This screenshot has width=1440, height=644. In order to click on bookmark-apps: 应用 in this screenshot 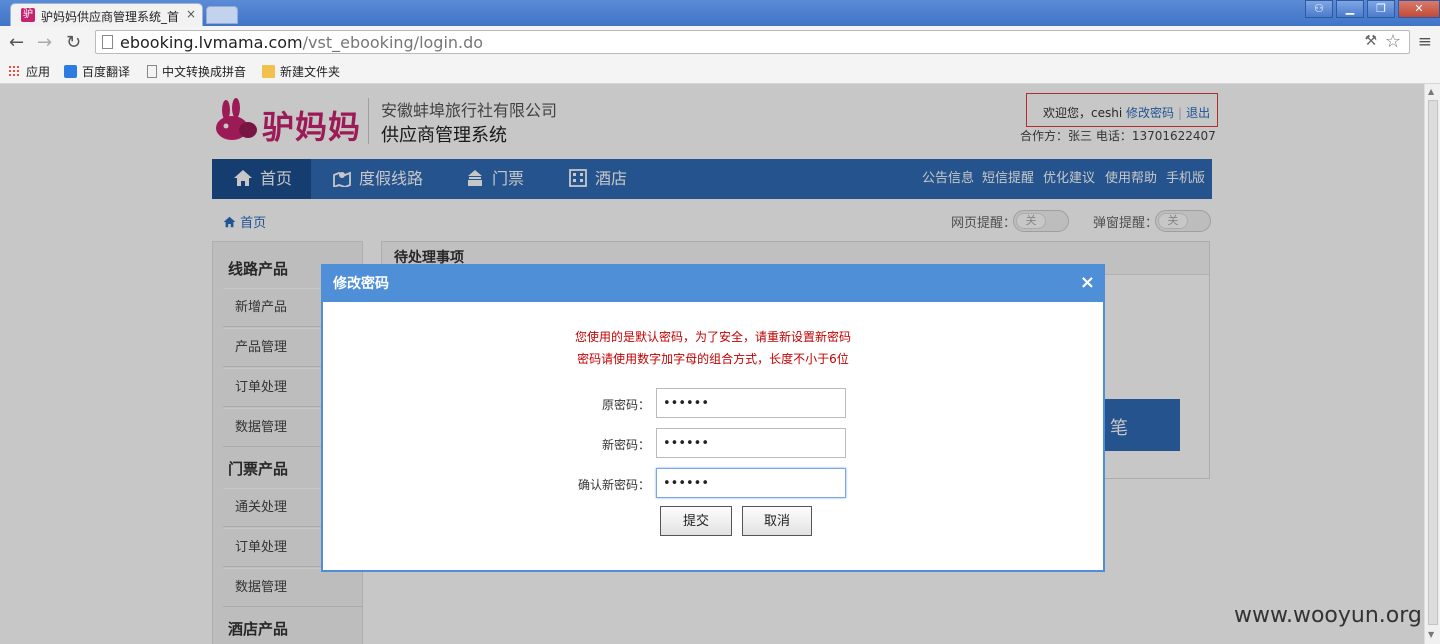, I will do `click(29, 71)`.